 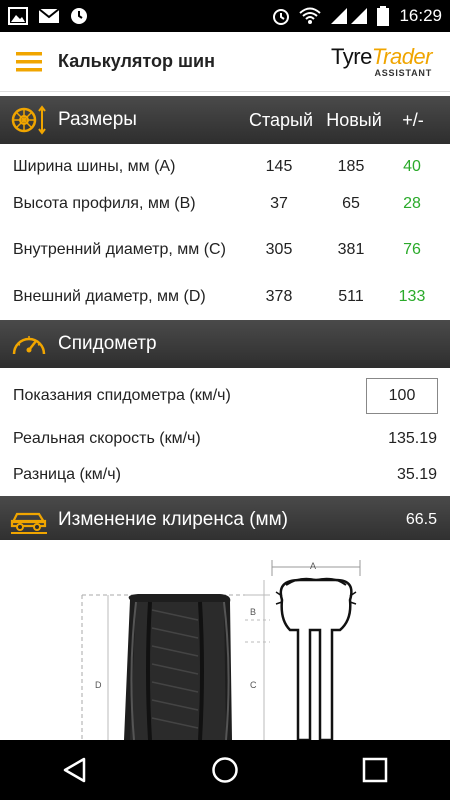 I want to click on speedometer-header: Спидометр, so click(x=225, y=344).